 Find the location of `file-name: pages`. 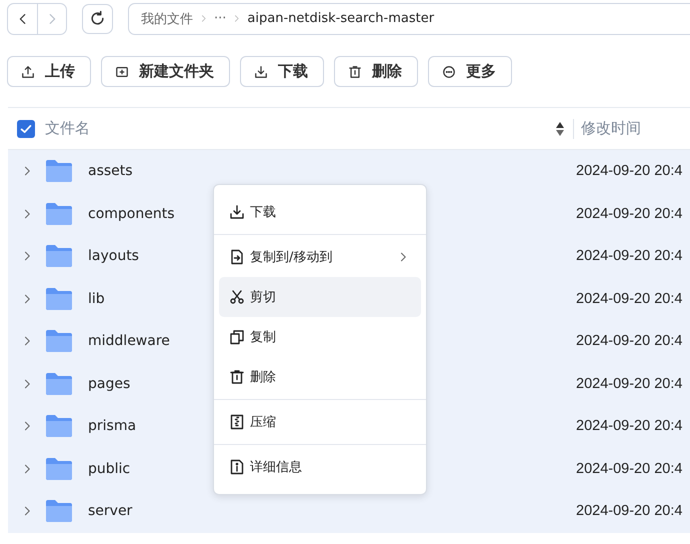

file-name: pages is located at coordinates (109, 384).